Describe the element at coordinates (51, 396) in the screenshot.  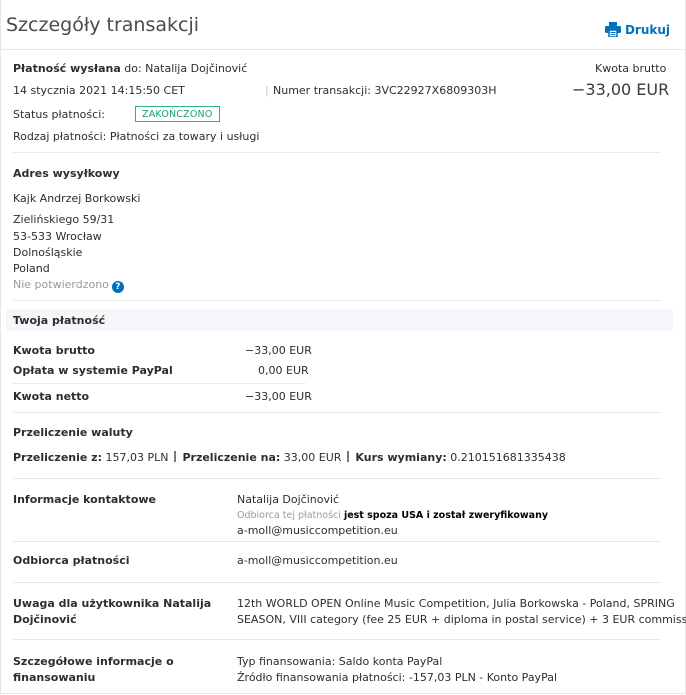
I see `payment-row-label: Kwota netto` at that location.